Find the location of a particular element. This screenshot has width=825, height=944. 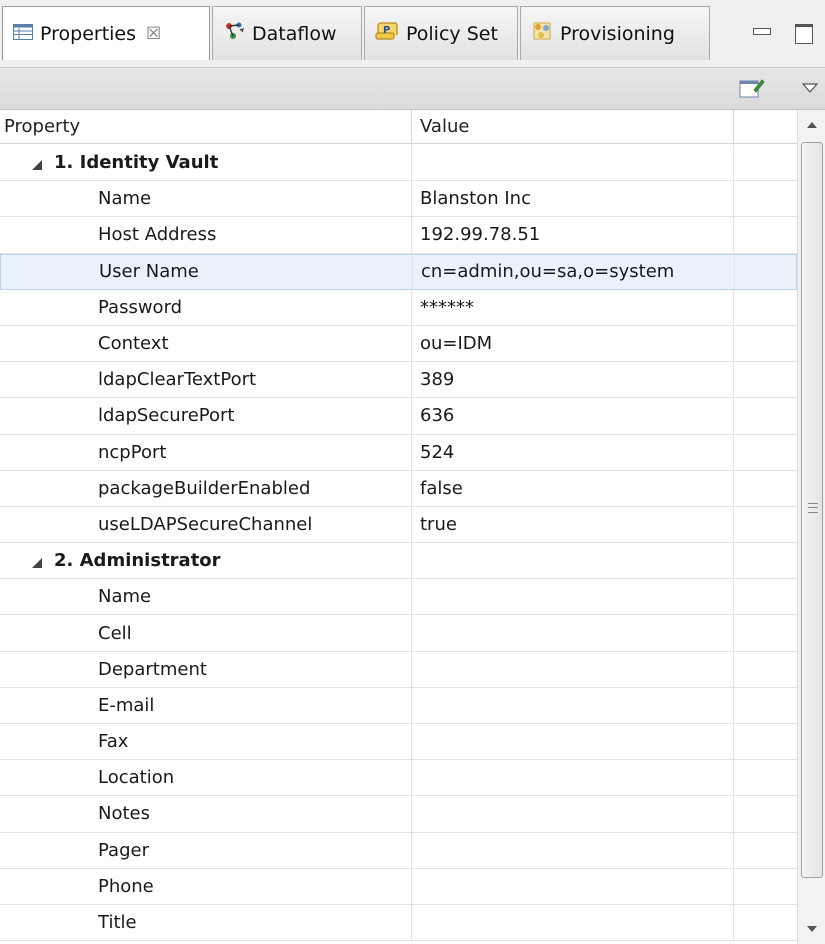

table-row: Name Blanston Inc is located at coordinates (398, 199).